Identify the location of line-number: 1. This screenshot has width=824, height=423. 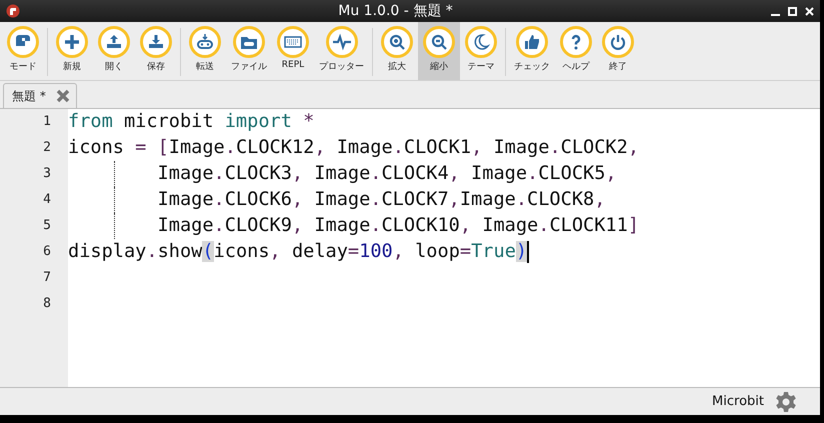
(47, 122).